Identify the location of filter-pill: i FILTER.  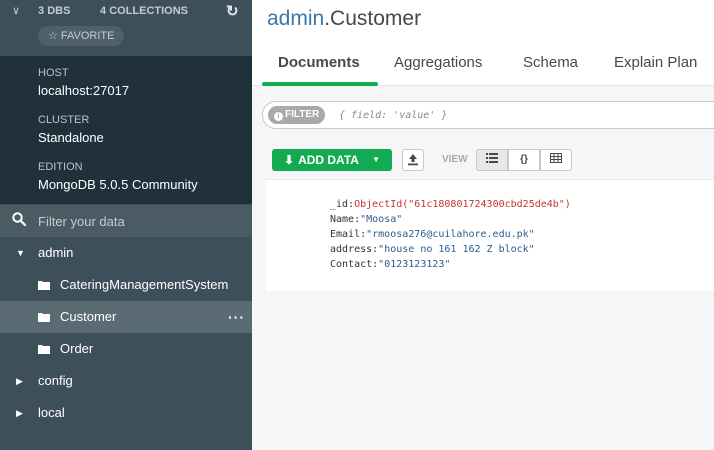
(297, 115).